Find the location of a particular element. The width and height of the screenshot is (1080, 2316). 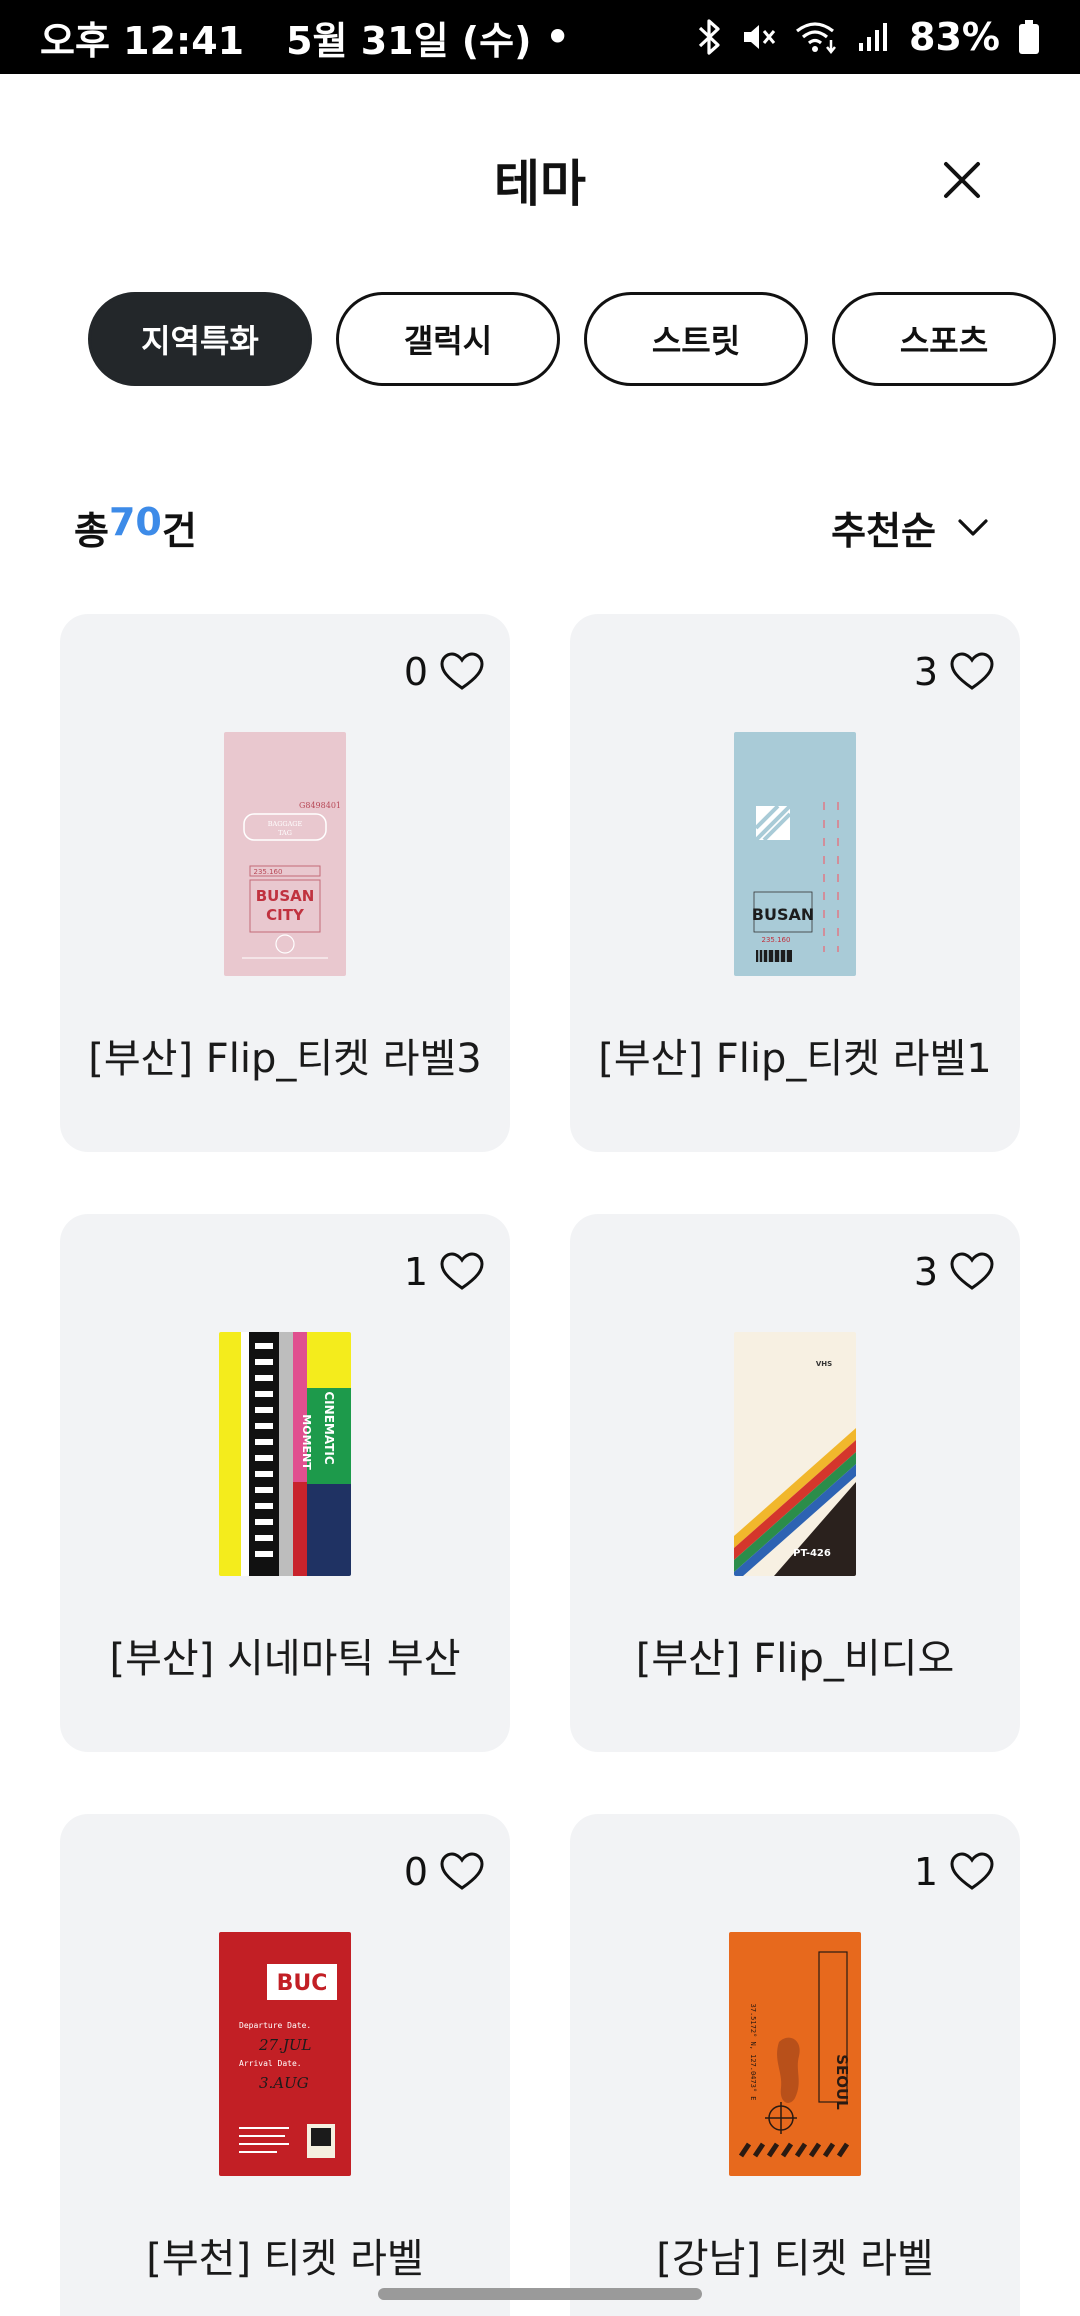

theme-thumbnail: VHS PT-426 is located at coordinates (795, 1454).